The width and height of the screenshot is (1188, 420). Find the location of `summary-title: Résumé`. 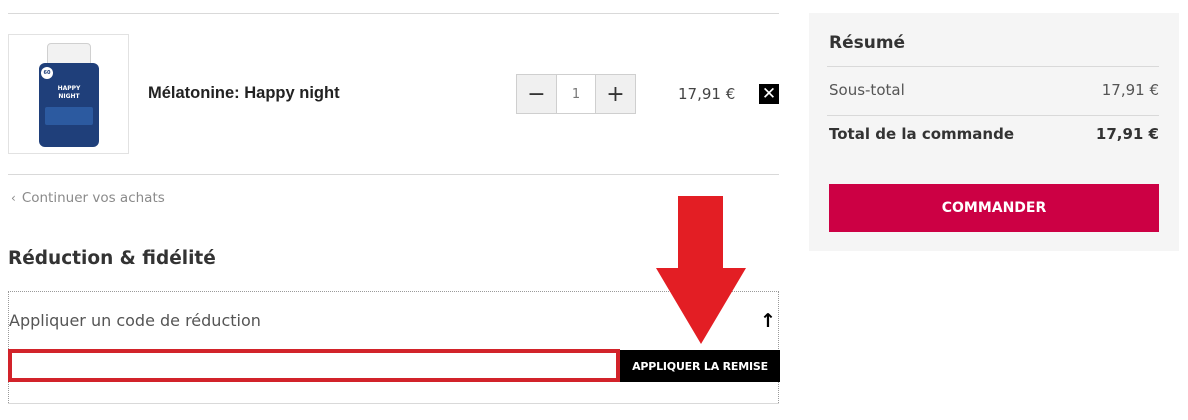

summary-title: Résumé is located at coordinates (867, 43).